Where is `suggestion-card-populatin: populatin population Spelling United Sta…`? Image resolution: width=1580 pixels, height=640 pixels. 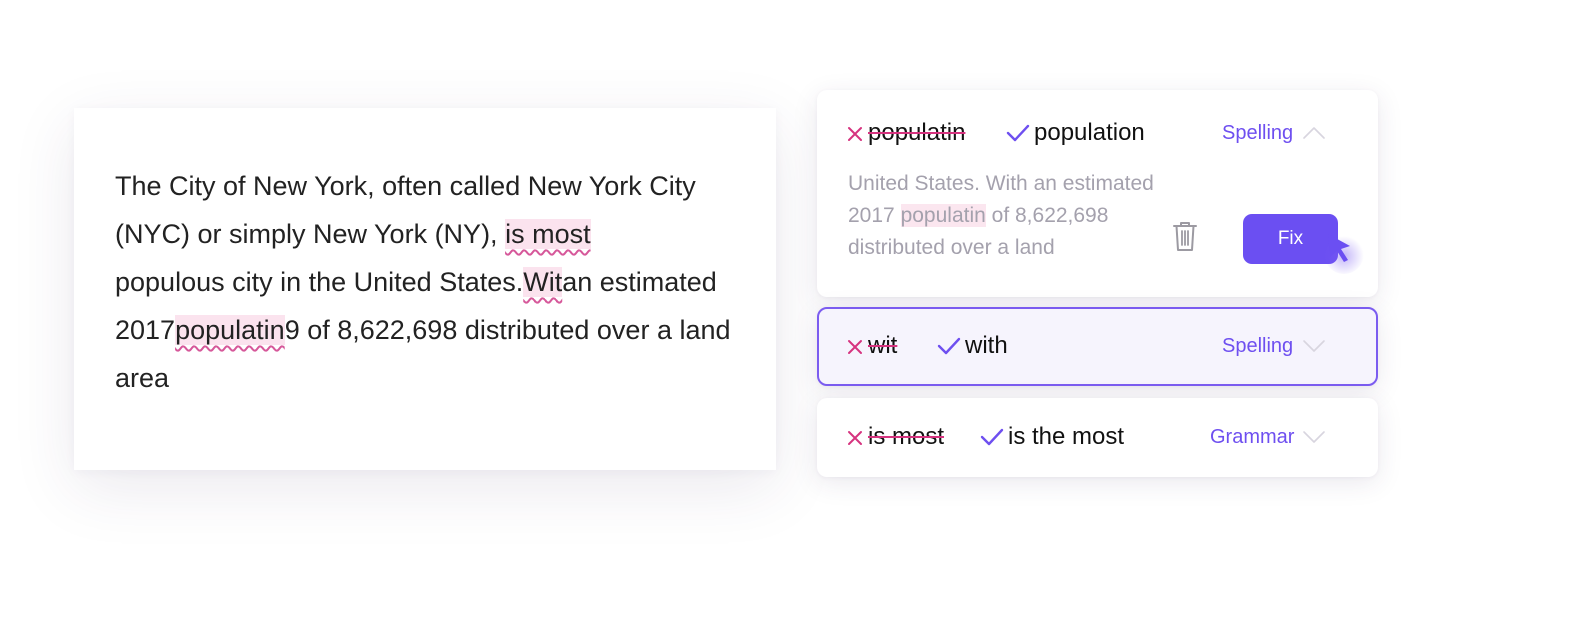
suggestion-card-populatin: populatin population Spelling United Sta… is located at coordinates (1097, 193).